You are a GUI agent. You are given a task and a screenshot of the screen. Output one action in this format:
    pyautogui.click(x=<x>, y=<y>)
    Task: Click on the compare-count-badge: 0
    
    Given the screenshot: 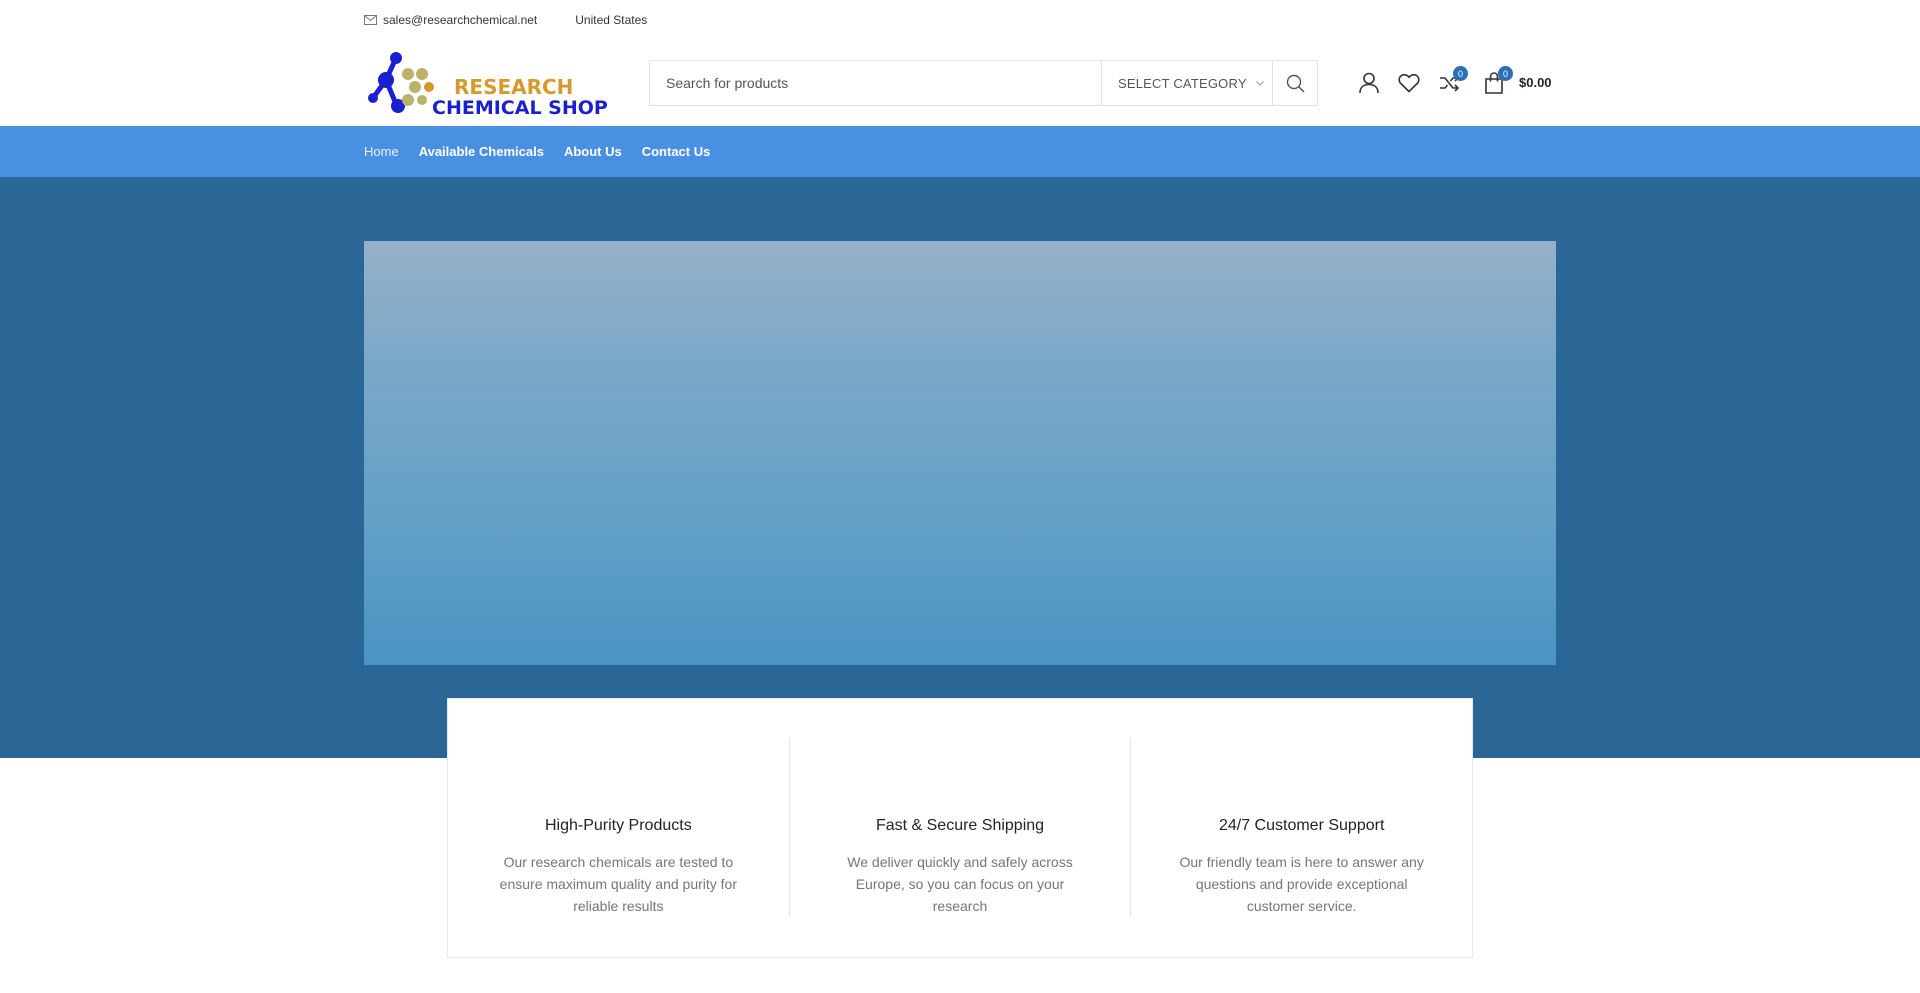 What is the action you would take?
    pyautogui.click(x=1460, y=73)
    